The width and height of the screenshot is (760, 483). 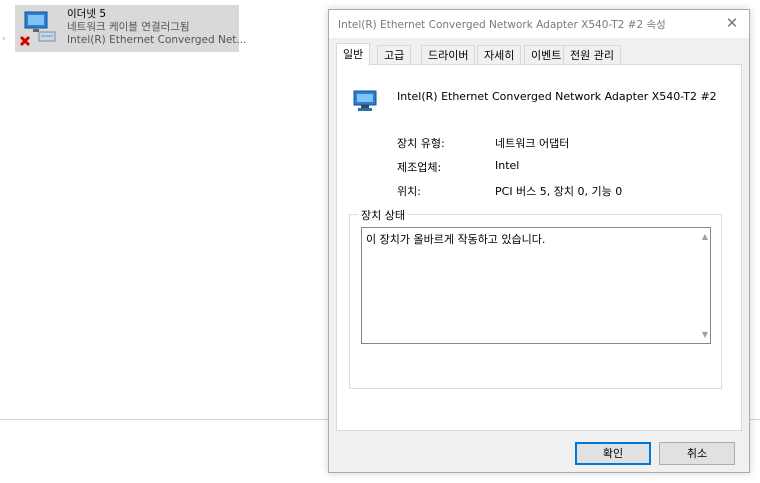 What do you see at coordinates (697, 453) in the screenshot?
I see `cancel-button: 취소` at bounding box center [697, 453].